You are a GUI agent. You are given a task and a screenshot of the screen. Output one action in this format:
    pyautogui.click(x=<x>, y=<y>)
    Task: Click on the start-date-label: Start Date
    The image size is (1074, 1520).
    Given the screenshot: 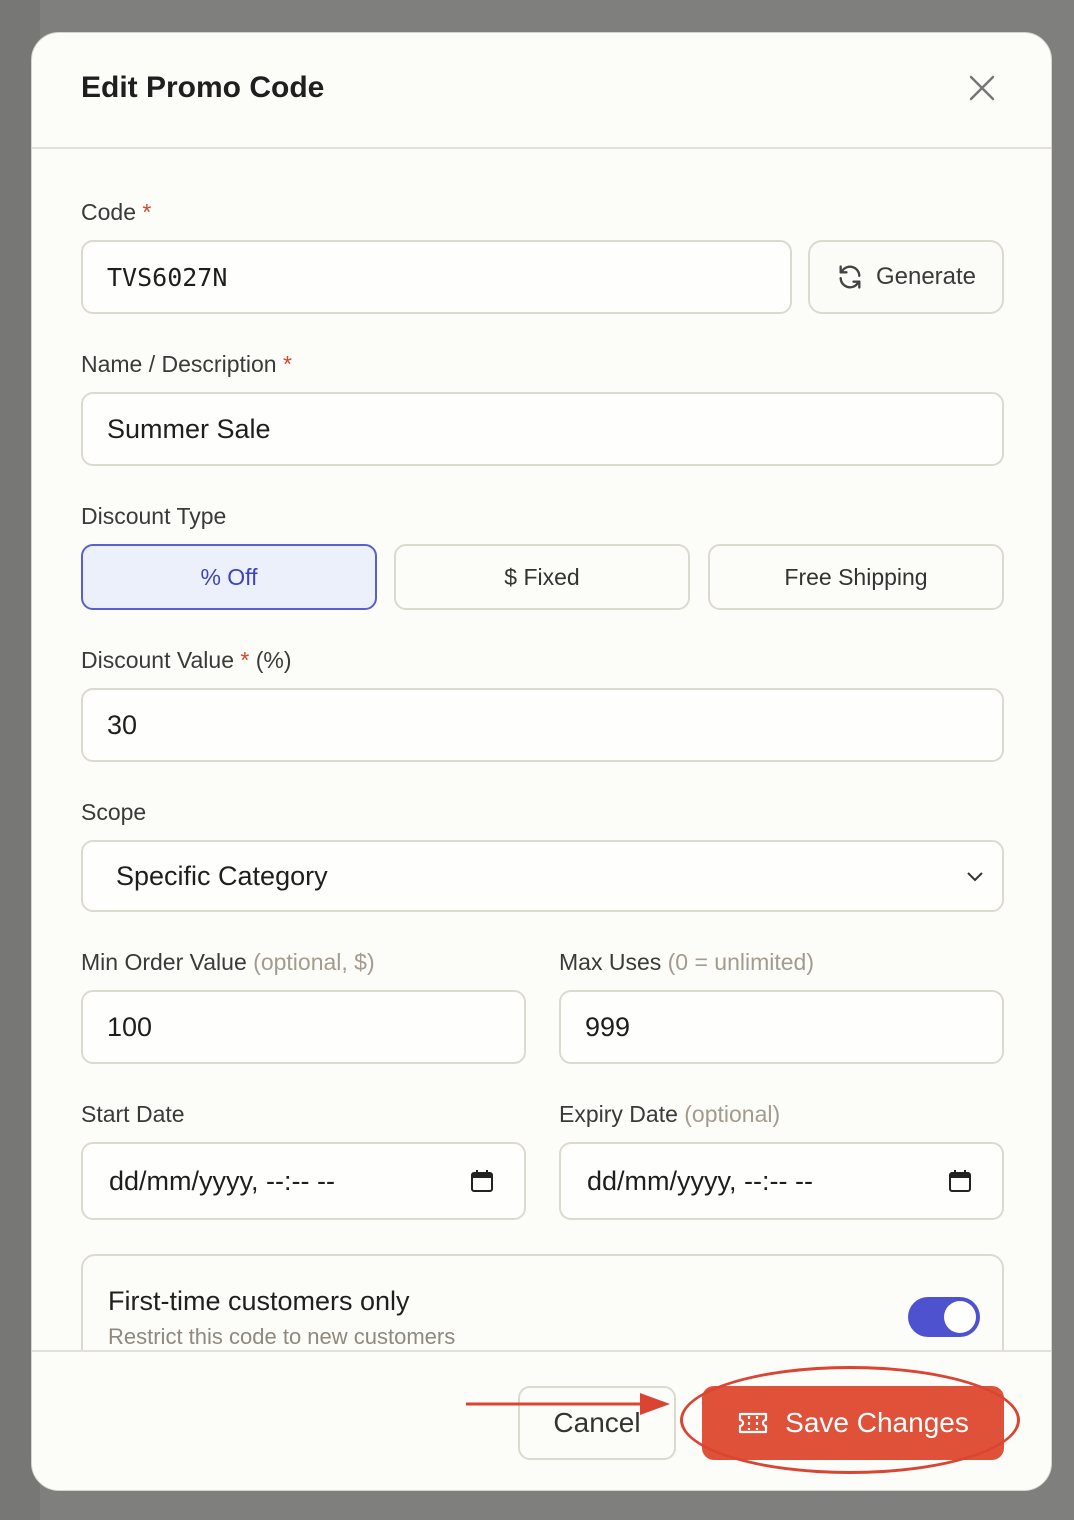 What is the action you would take?
    pyautogui.click(x=133, y=1114)
    